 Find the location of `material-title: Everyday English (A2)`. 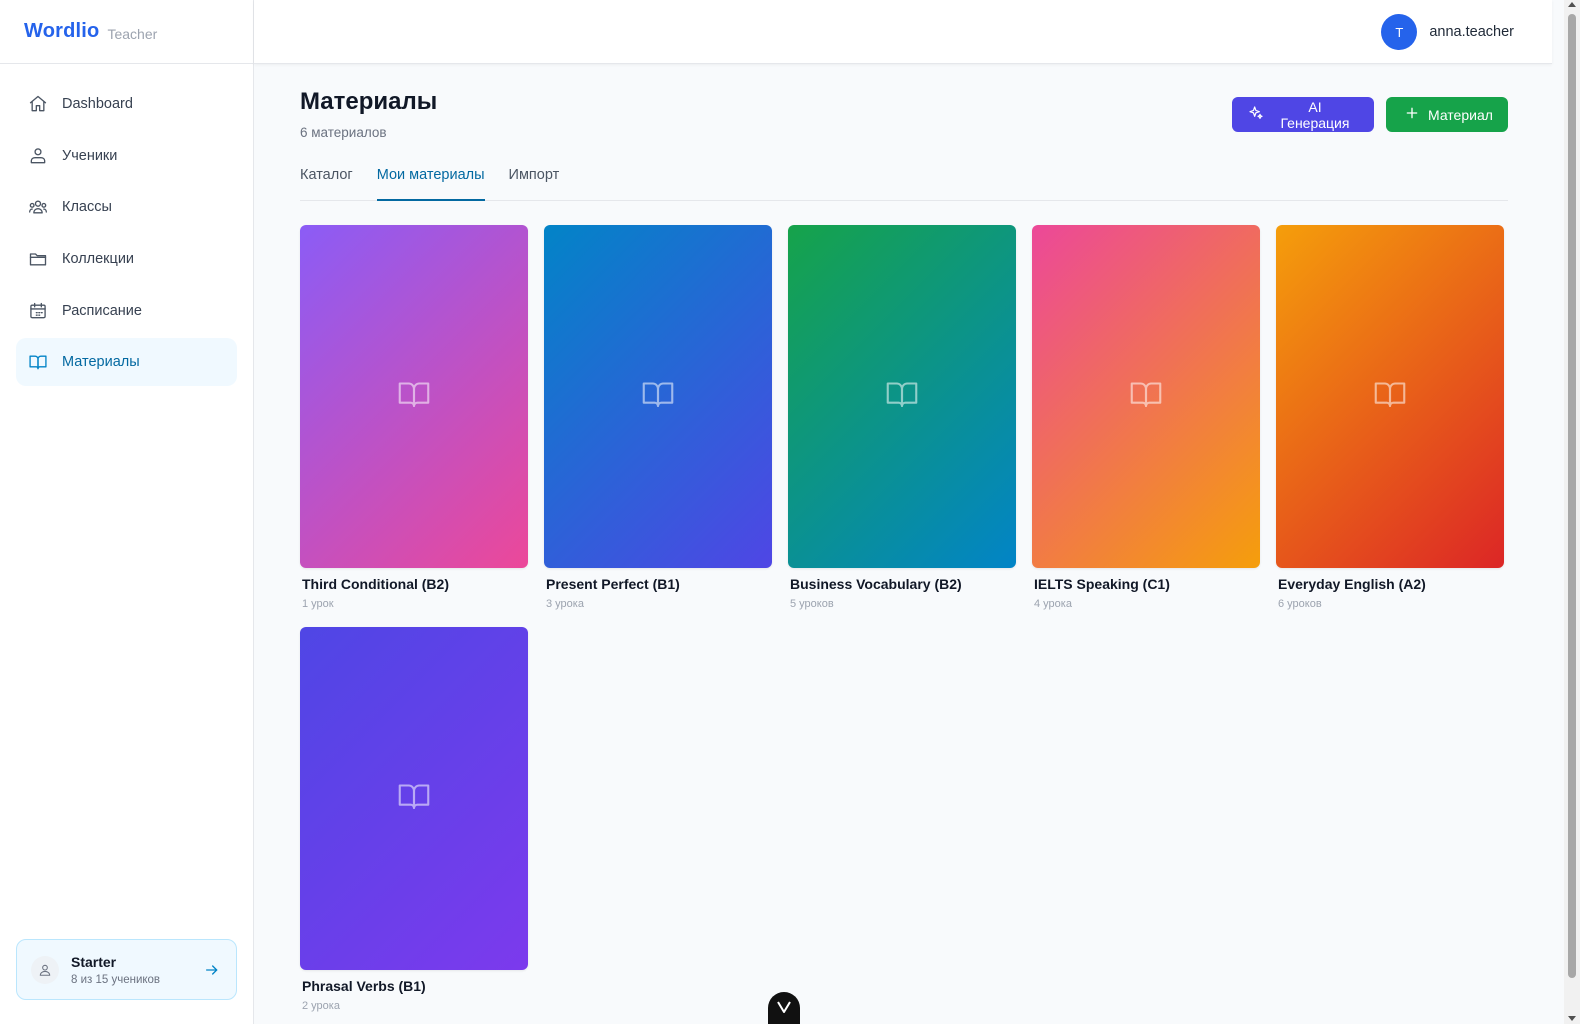

material-title: Everyday English (A2) is located at coordinates (1352, 584).